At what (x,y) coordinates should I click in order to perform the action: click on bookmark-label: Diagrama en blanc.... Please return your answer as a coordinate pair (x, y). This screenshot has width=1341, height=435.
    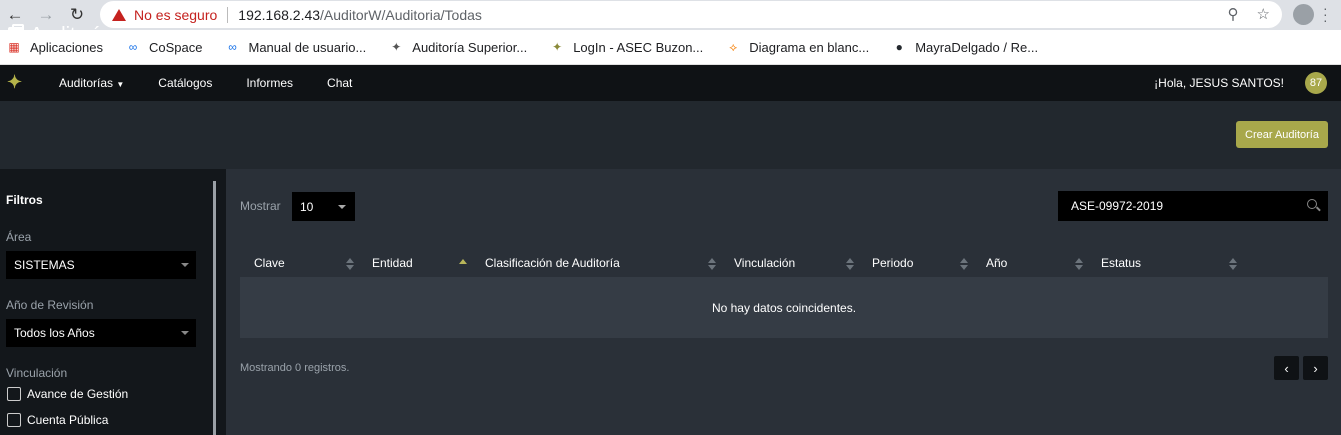
    Looking at the image, I should click on (809, 47).